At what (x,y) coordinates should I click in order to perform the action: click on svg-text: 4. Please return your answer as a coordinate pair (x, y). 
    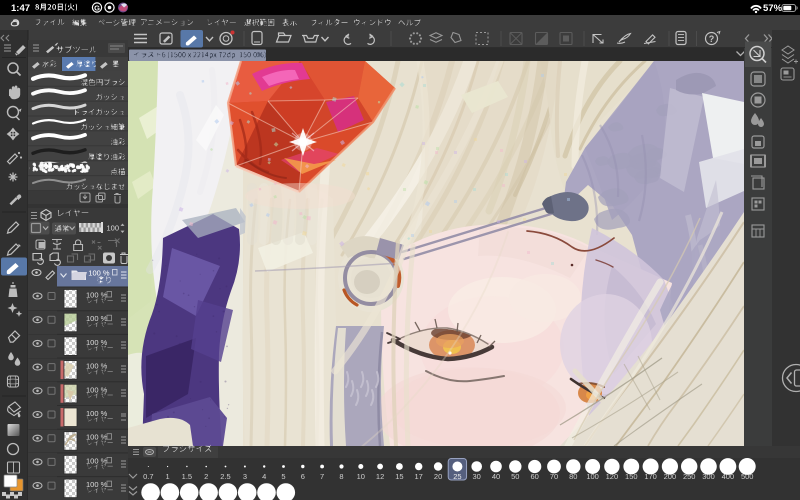
    Looking at the image, I should click on (264, 476).